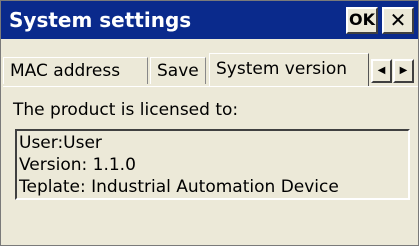 The height and width of the screenshot is (246, 419). What do you see at coordinates (289, 69) in the screenshot?
I see `tab-system-version: System version` at bounding box center [289, 69].